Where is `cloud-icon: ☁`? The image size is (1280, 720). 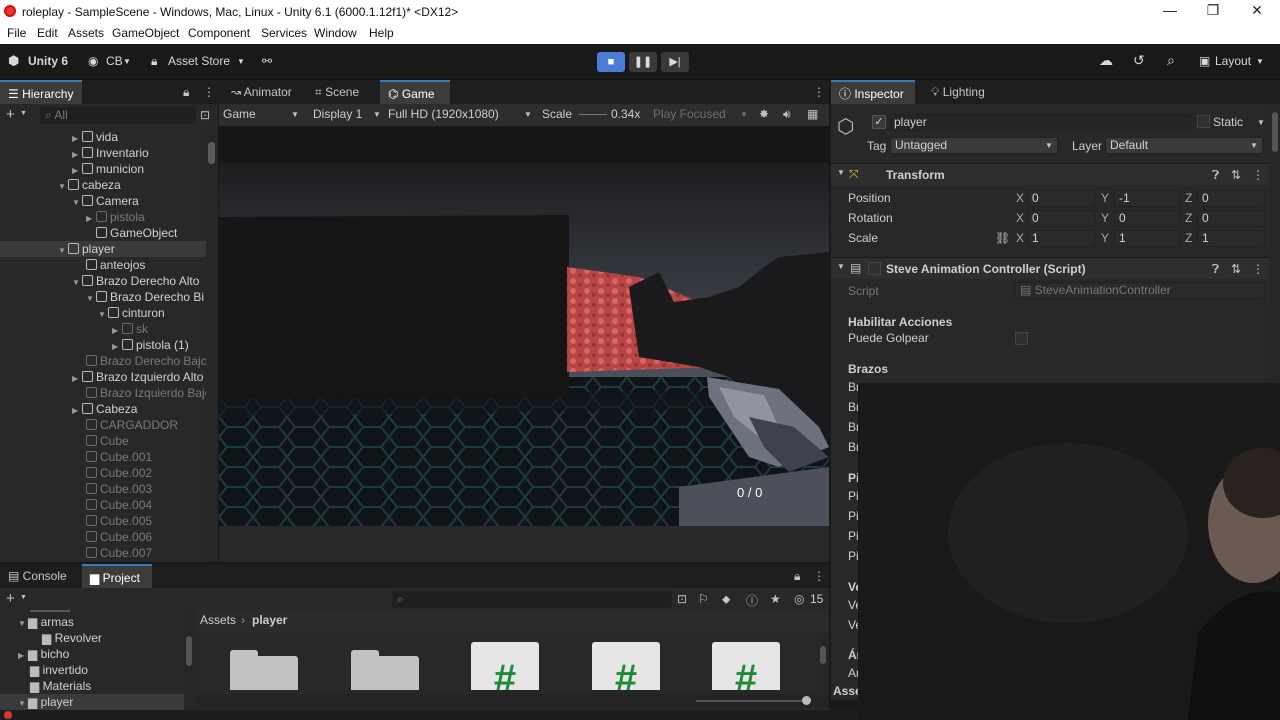
cloud-icon: ☁ is located at coordinates (1106, 60).